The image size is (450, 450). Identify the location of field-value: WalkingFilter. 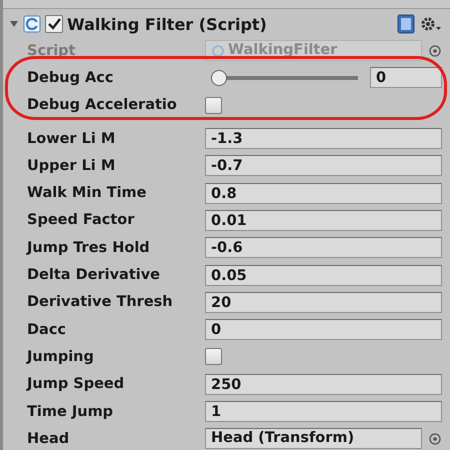
(283, 50).